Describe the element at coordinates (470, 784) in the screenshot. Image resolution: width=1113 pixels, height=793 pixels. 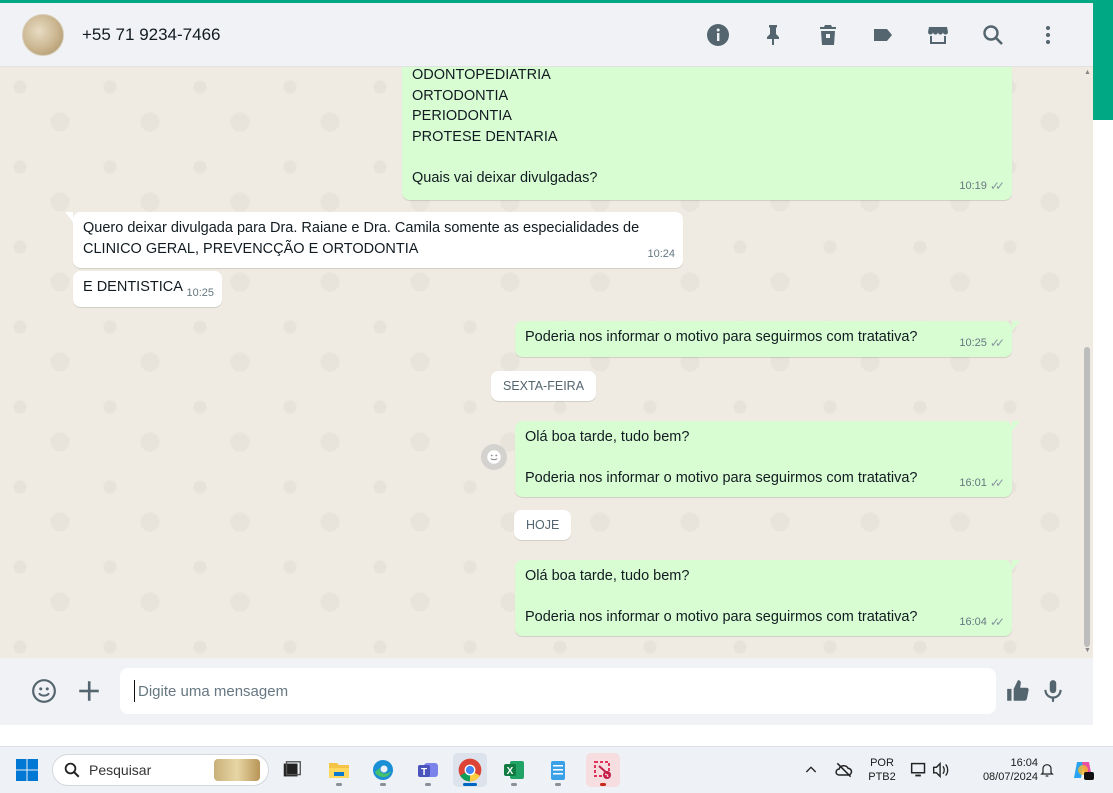
I see `active-indicator` at that location.